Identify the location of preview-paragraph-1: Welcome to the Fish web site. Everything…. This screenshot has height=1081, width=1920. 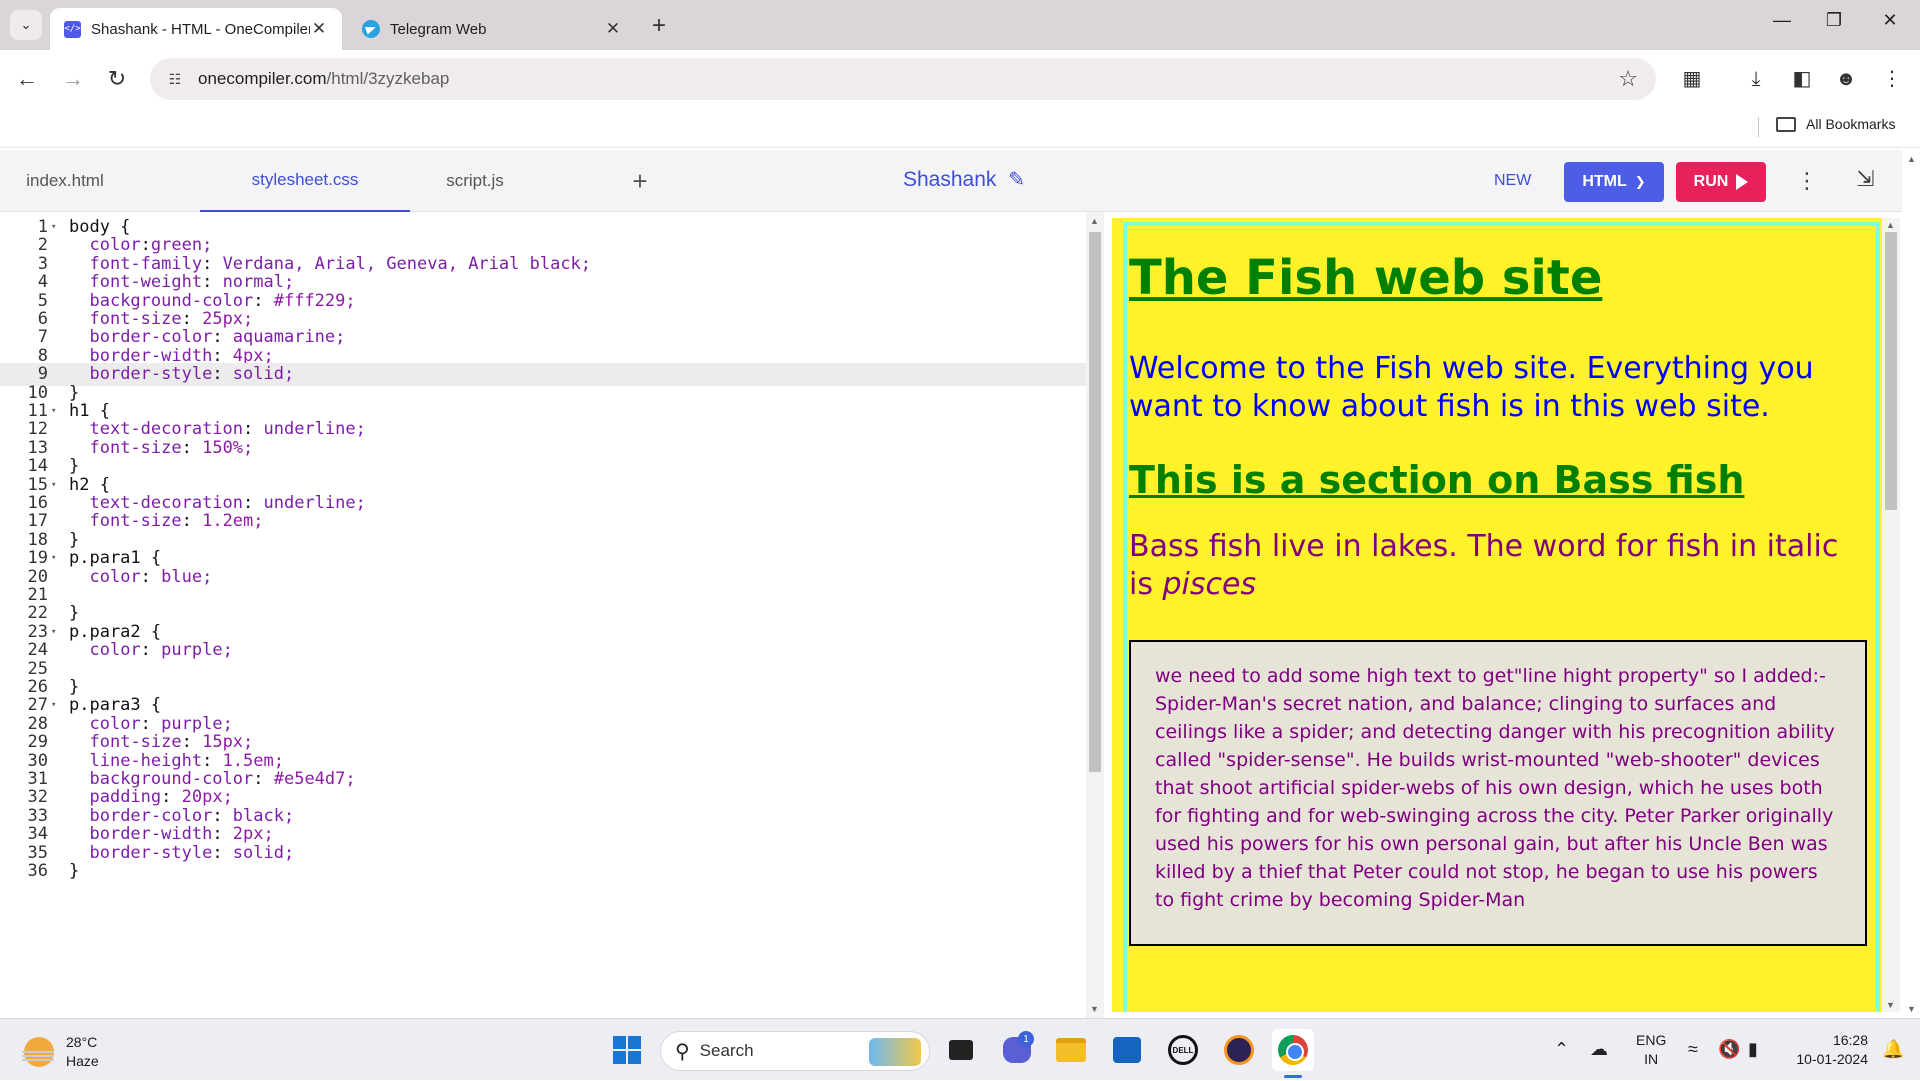
(1471, 387).